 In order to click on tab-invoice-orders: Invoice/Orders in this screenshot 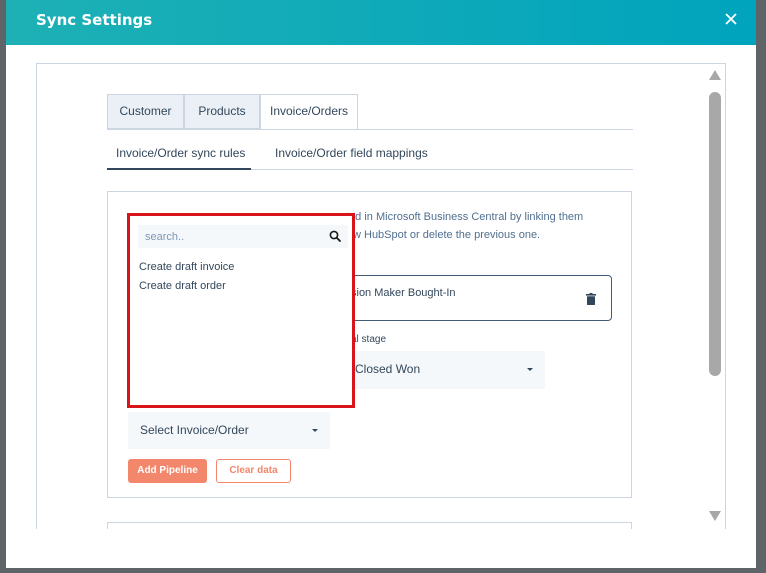, I will do `click(309, 111)`.